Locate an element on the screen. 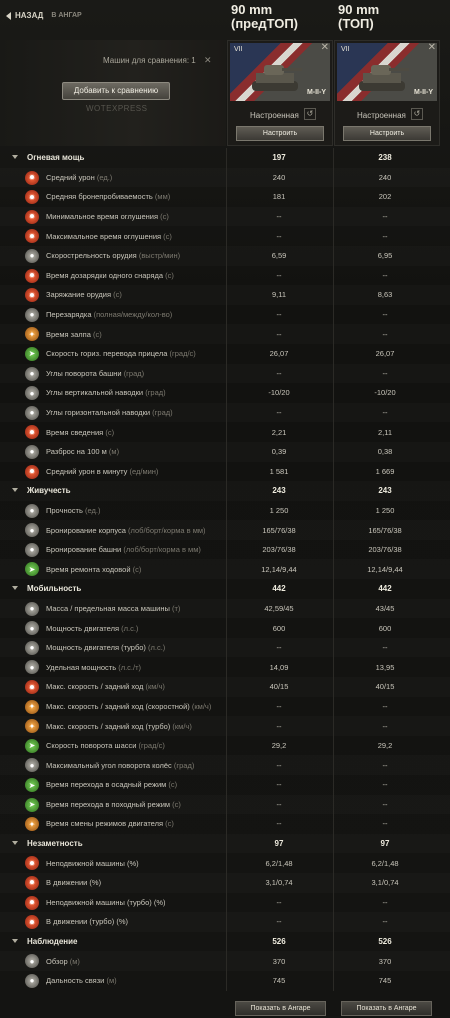 This screenshot has width=450, height=1018. camo-stationary-turbo-icon: ✹ is located at coordinates (32, 902).